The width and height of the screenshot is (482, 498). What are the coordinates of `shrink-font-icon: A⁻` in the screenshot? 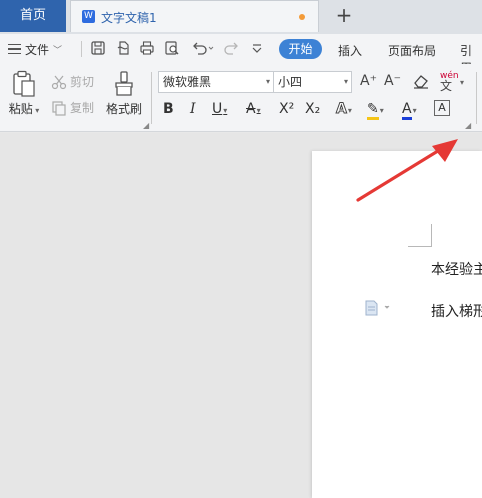 It's located at (392, 81).